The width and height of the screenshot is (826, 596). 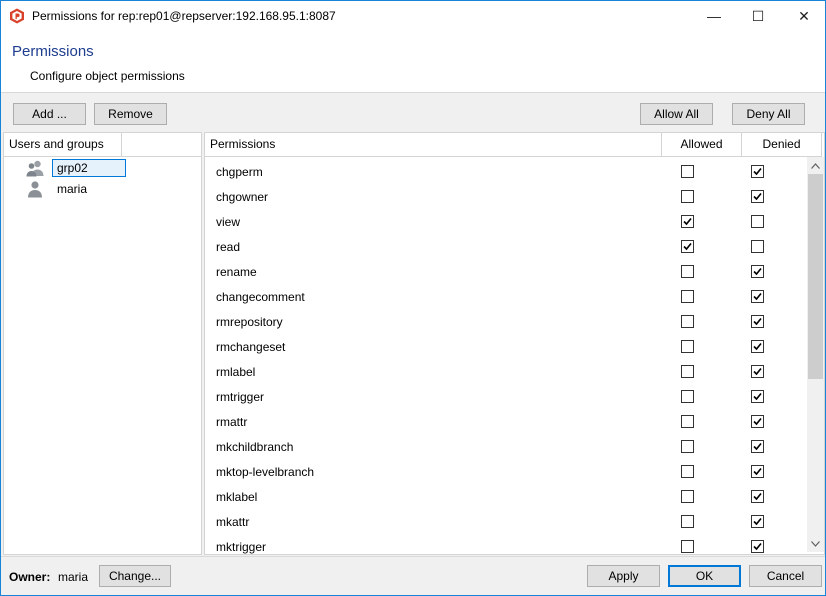 I want to click on allow-all-button: Allow All, so click(x=676, y=114).